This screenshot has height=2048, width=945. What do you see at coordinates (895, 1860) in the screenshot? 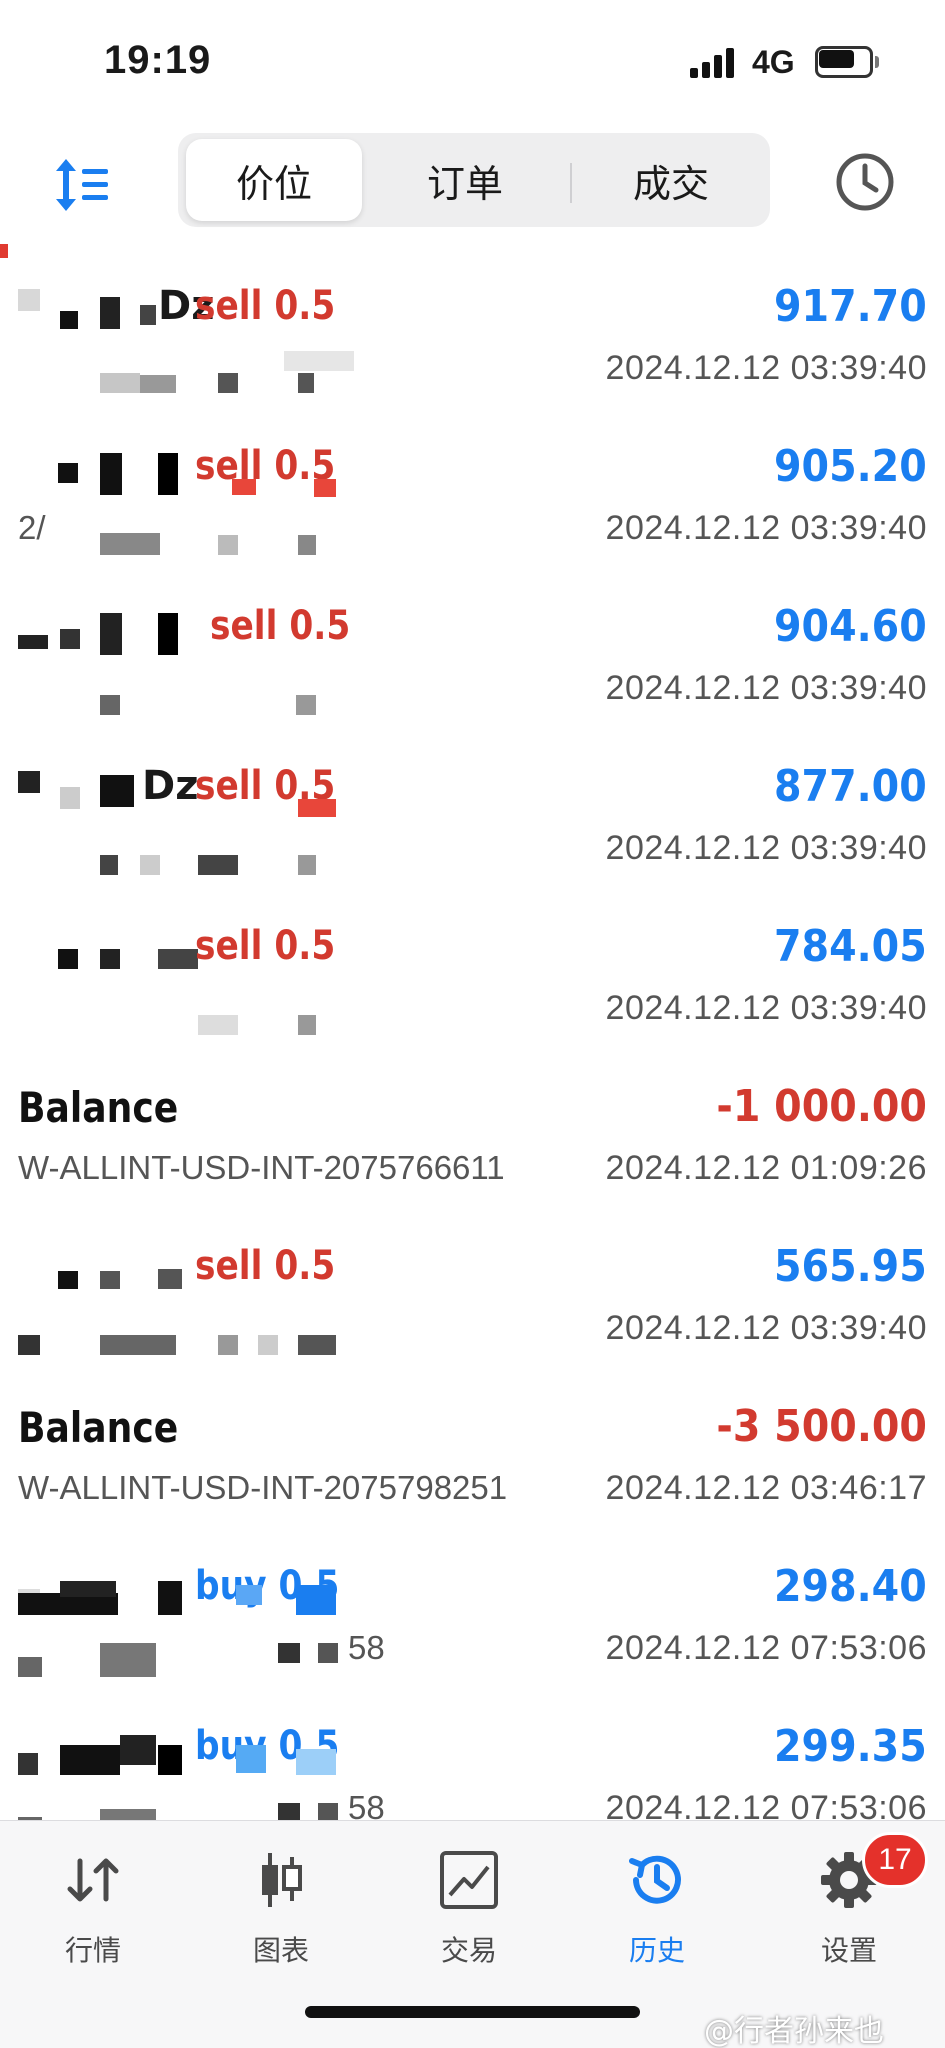
I see `settings-badge: 17` at bounding box center [895, 1860].